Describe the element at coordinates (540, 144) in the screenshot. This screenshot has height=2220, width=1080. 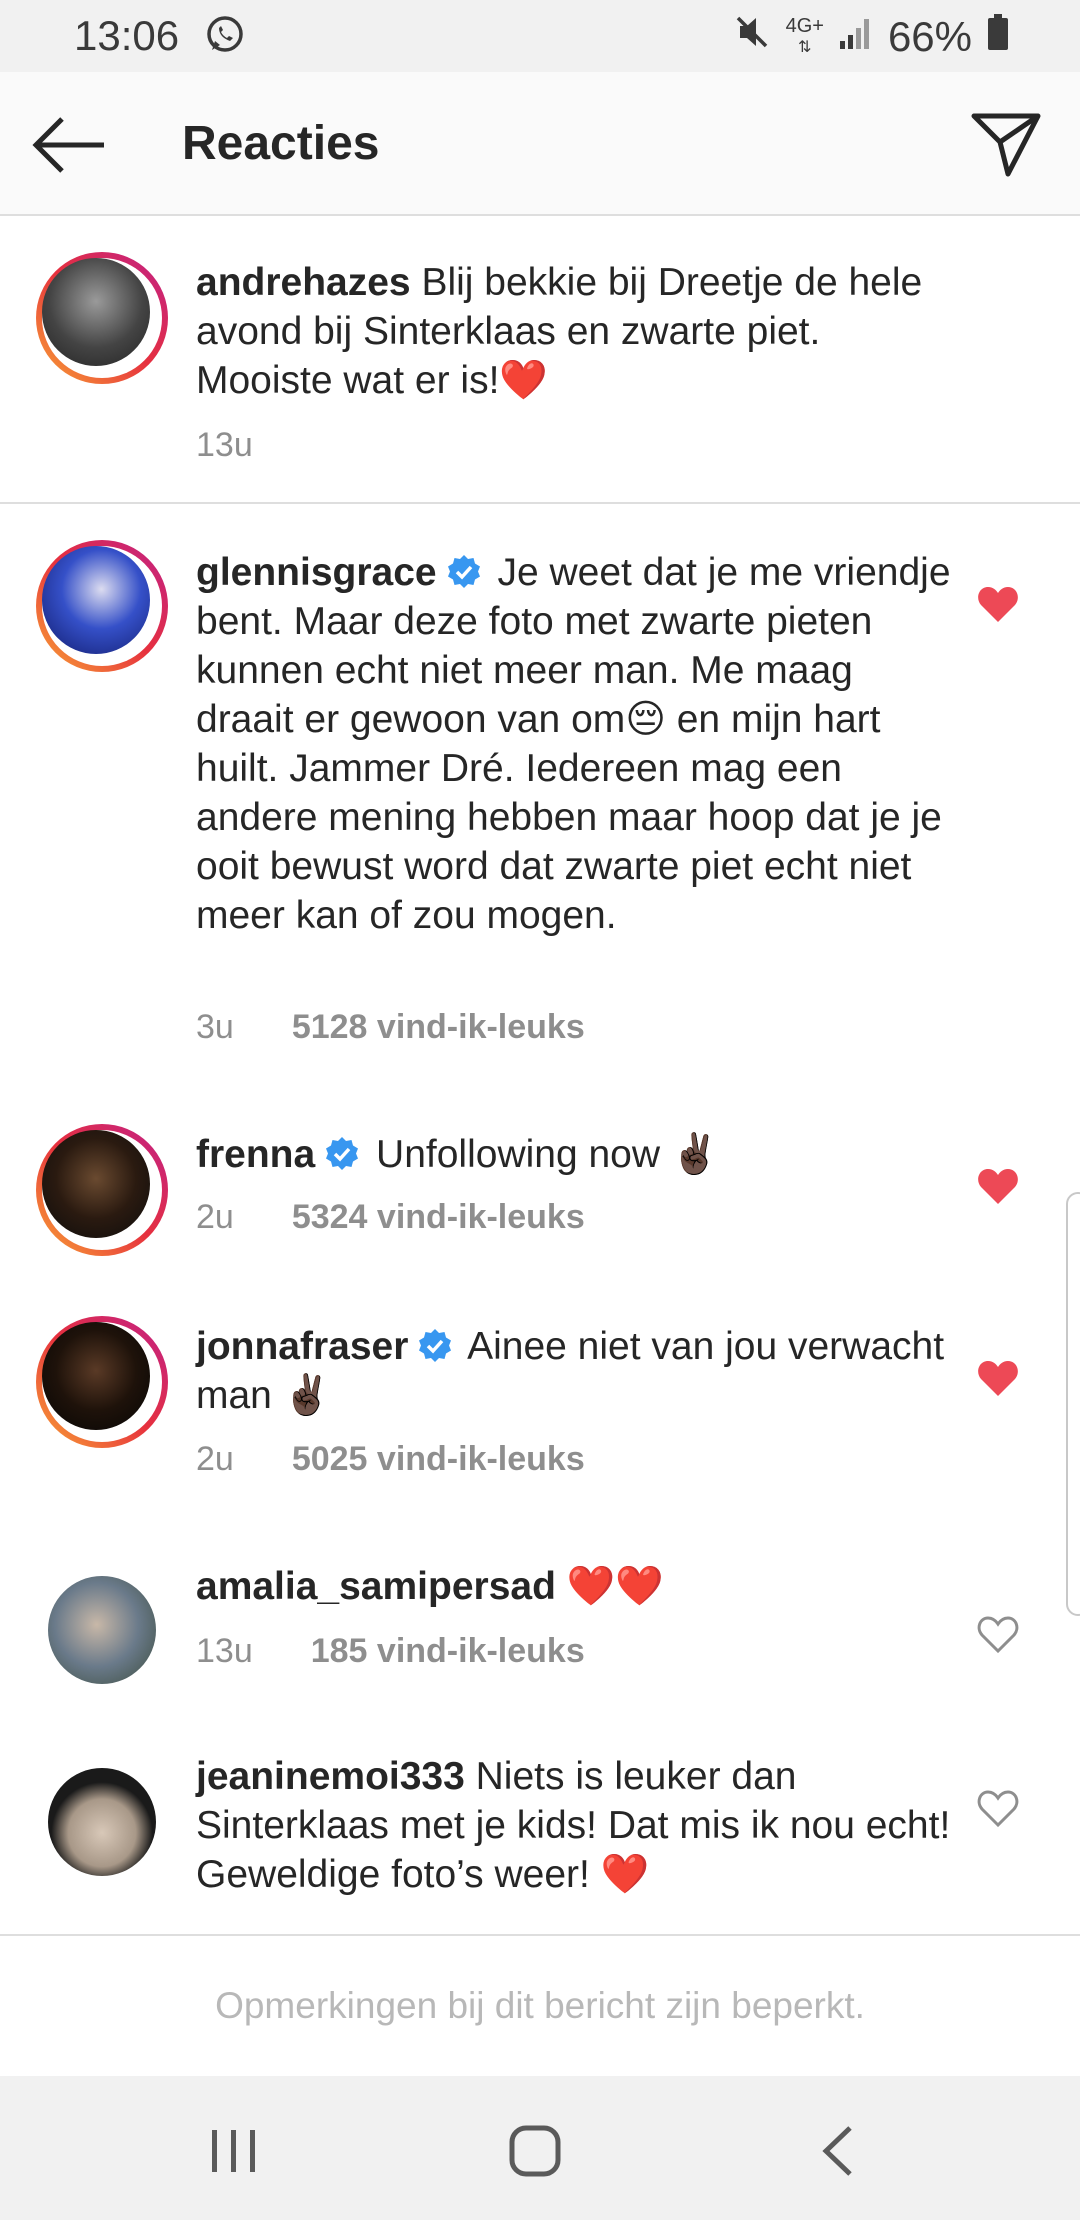
I see `app-header: Reacties` at that location.